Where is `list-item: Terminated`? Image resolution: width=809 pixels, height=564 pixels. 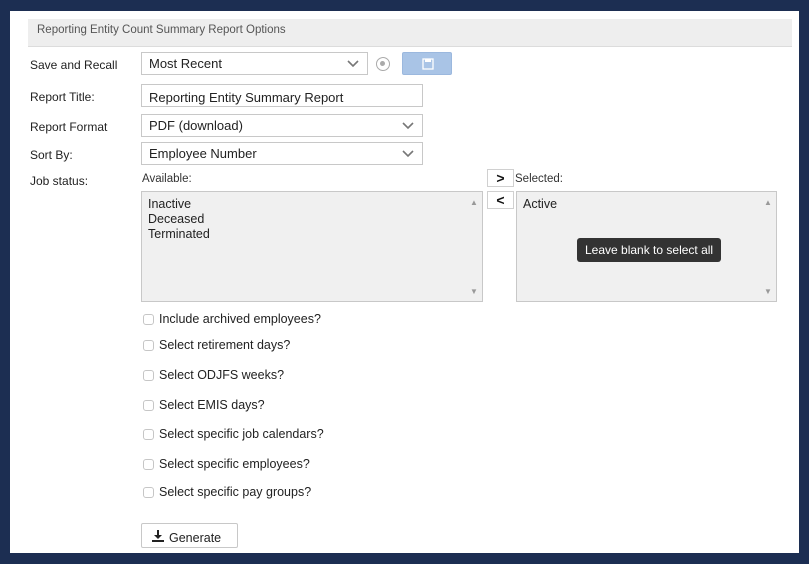 list-item: Terminated is located at coordinates (312, 234).